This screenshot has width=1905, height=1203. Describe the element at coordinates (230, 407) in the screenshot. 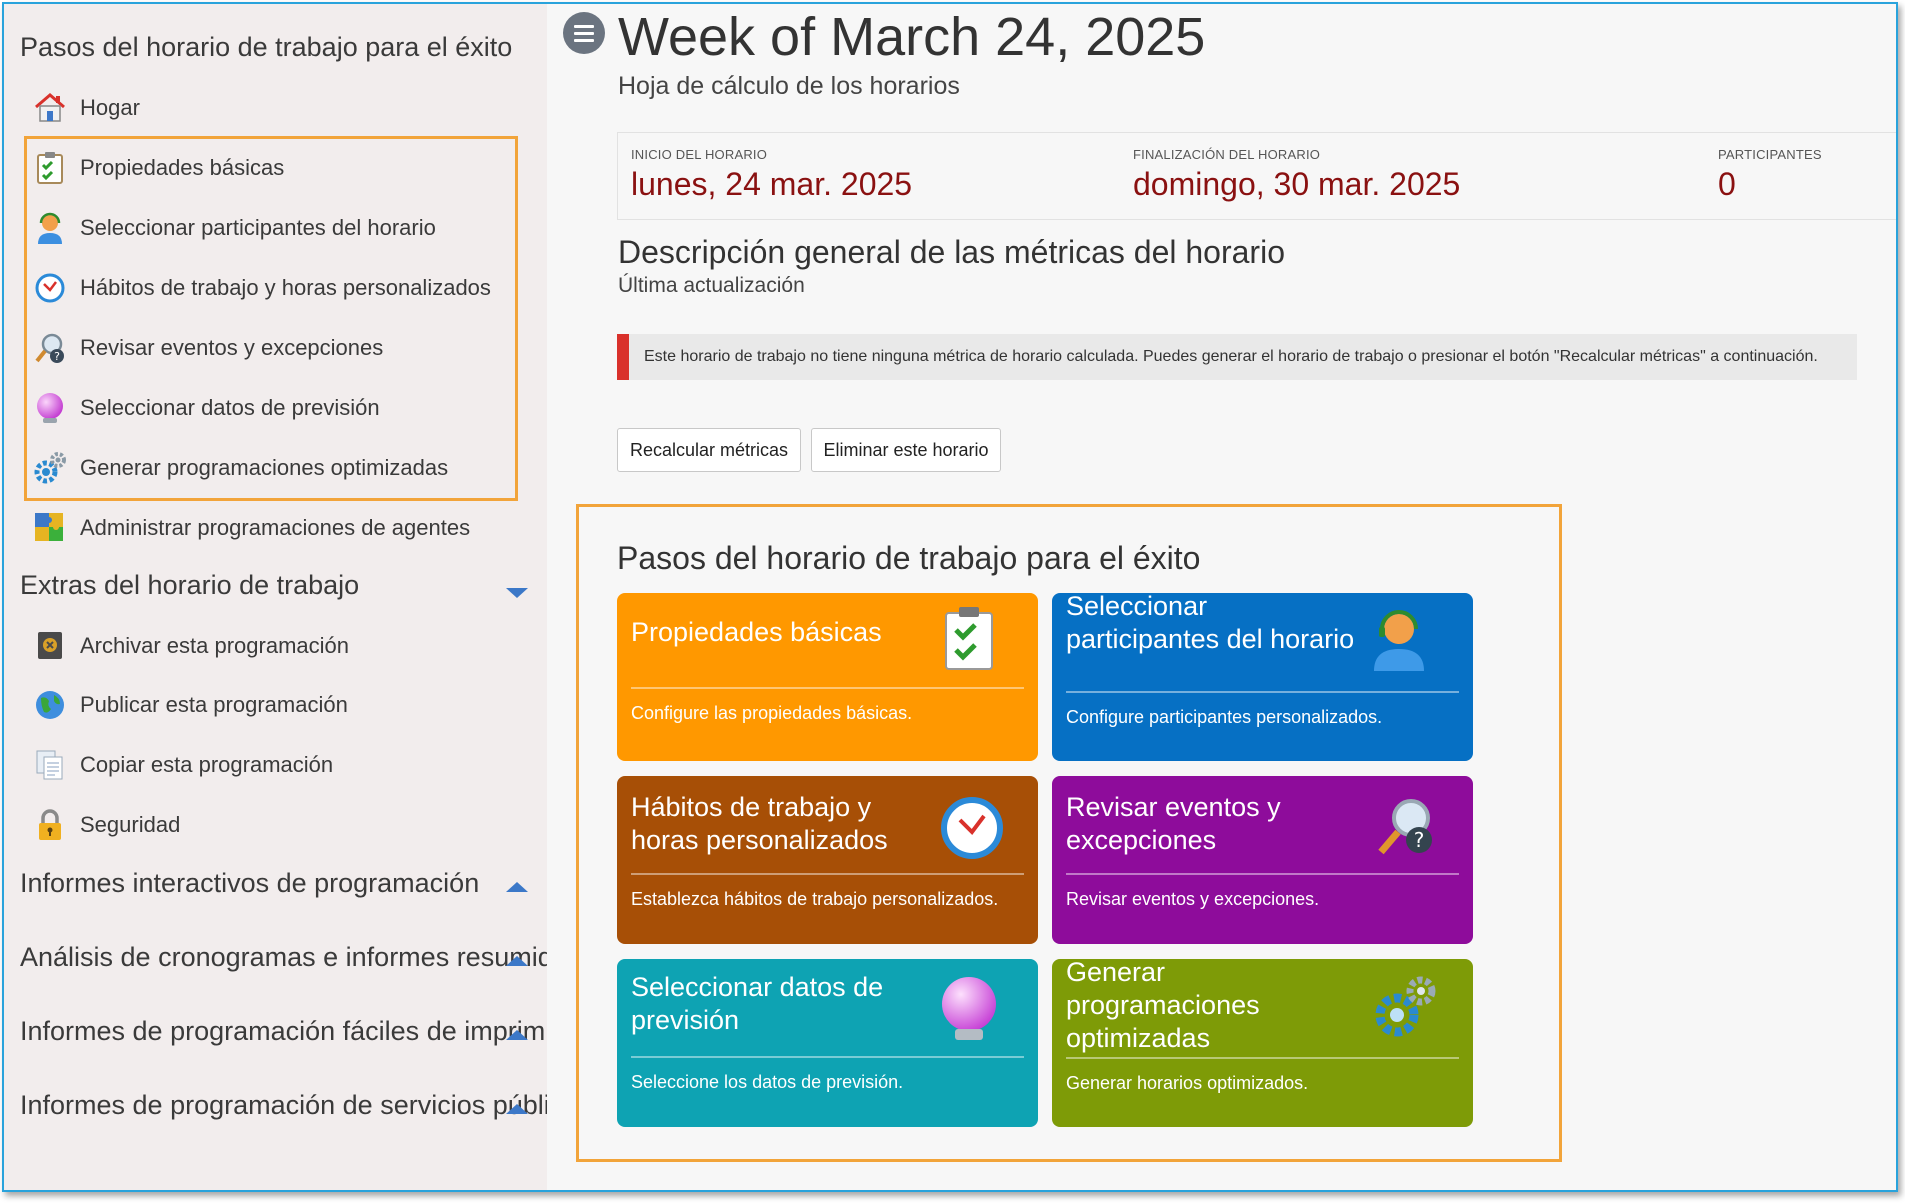

I see `sidebar-item-label: Seleccionar datos de previsión` at that location.